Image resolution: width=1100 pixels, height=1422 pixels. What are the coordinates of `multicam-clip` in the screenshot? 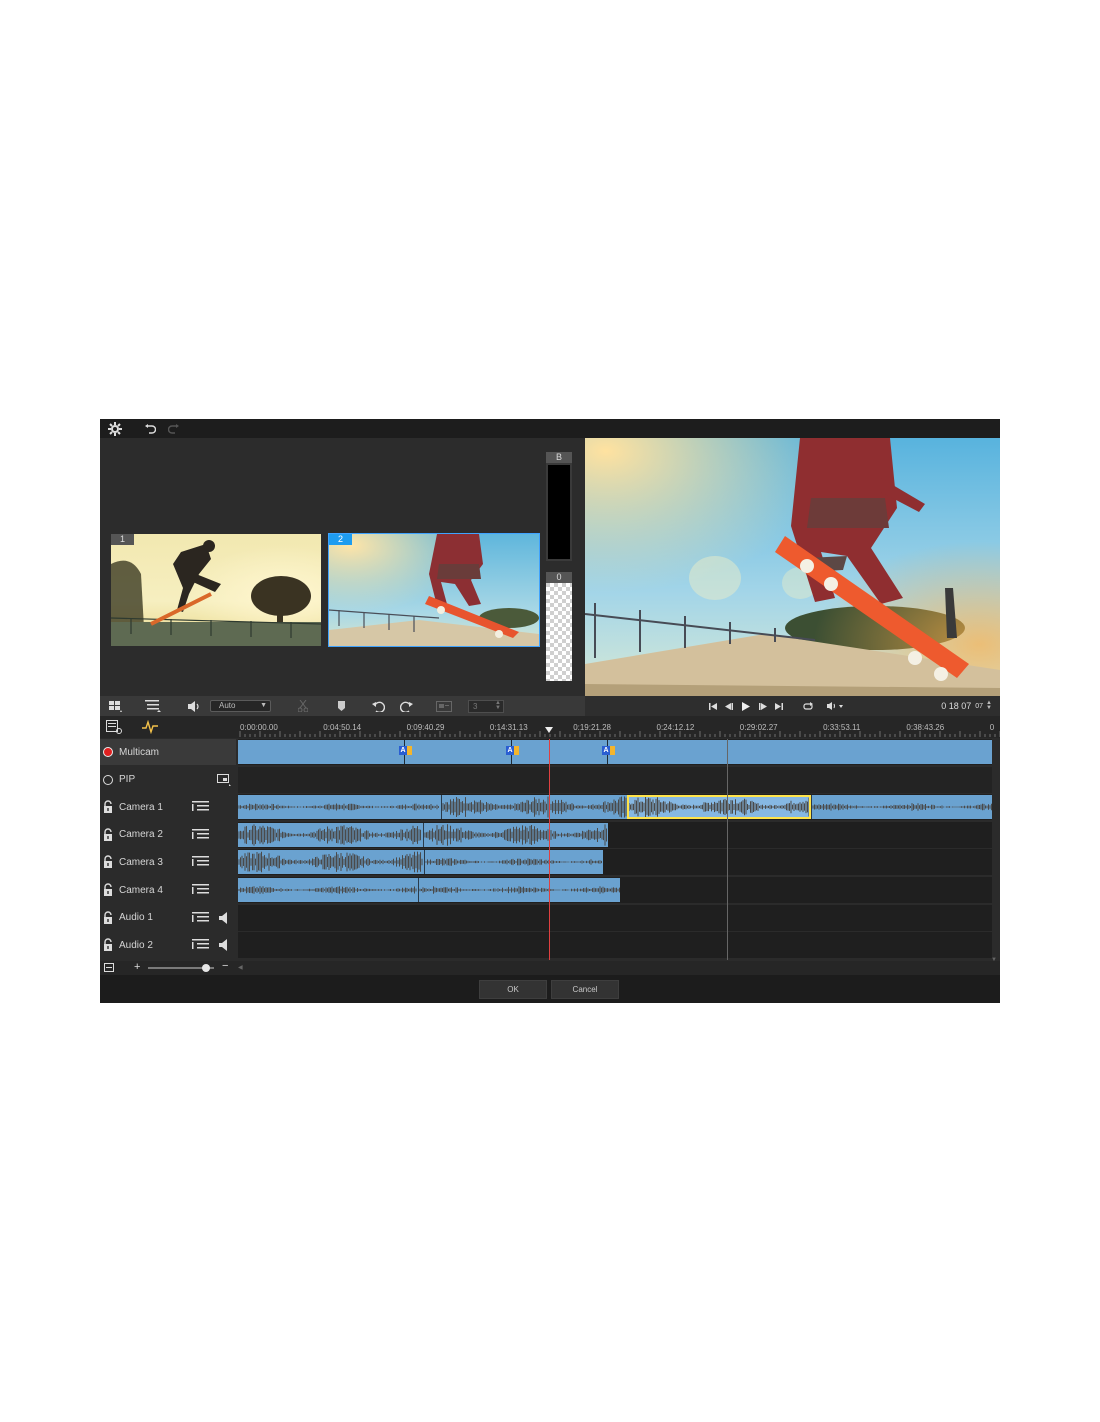 It's located at (615, 752).